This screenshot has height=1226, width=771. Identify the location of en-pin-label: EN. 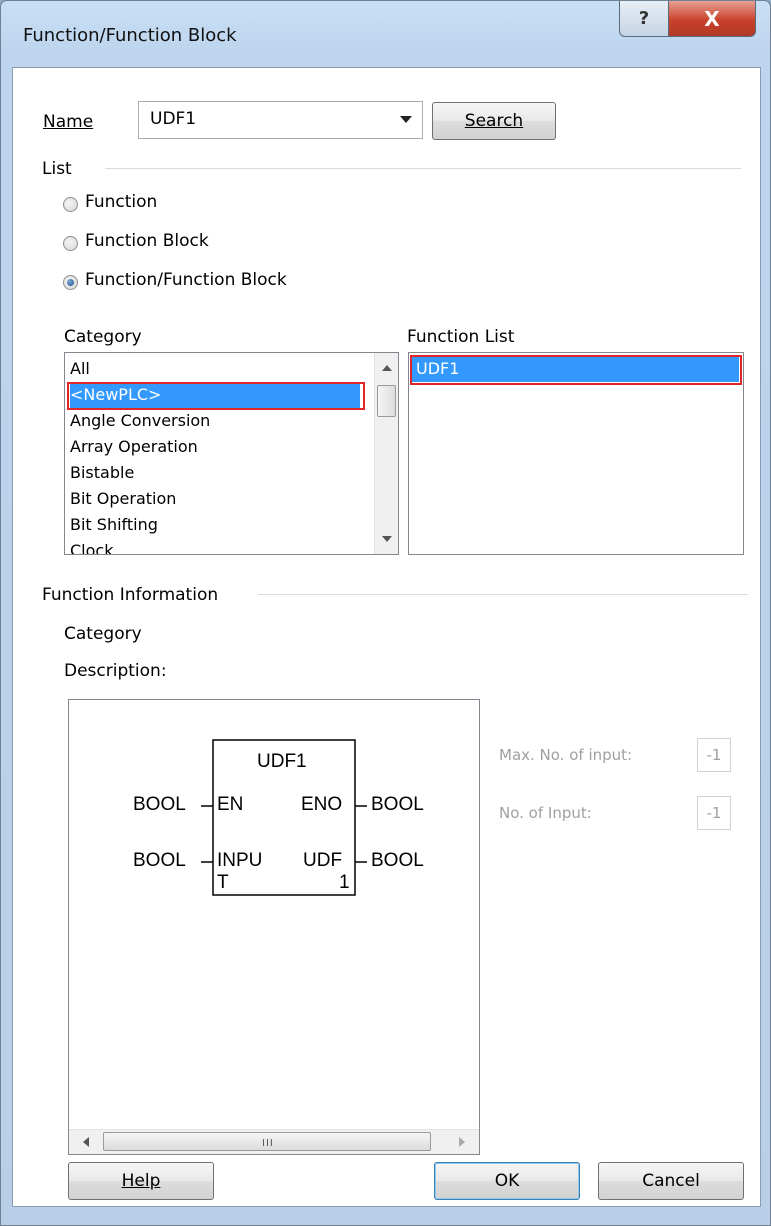
(230, 804).